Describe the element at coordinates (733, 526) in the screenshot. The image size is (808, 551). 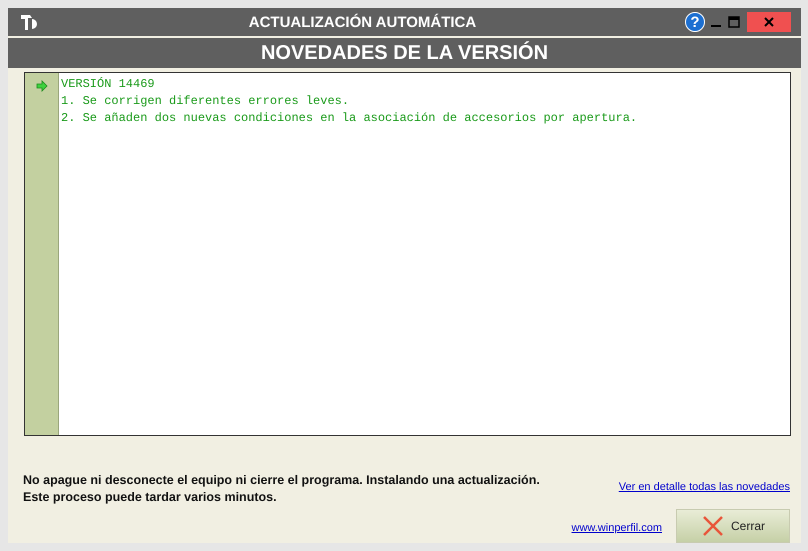
I see `close-dialog-button: Cerrar` at that location.